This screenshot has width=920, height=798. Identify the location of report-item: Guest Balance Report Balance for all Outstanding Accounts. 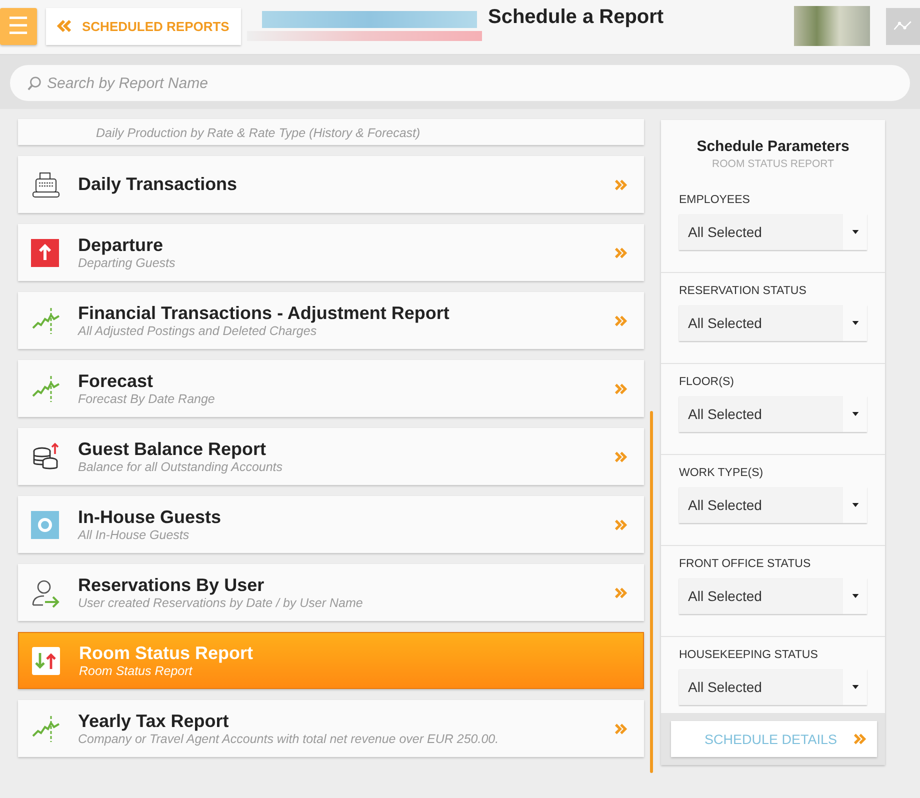
(331, 456).